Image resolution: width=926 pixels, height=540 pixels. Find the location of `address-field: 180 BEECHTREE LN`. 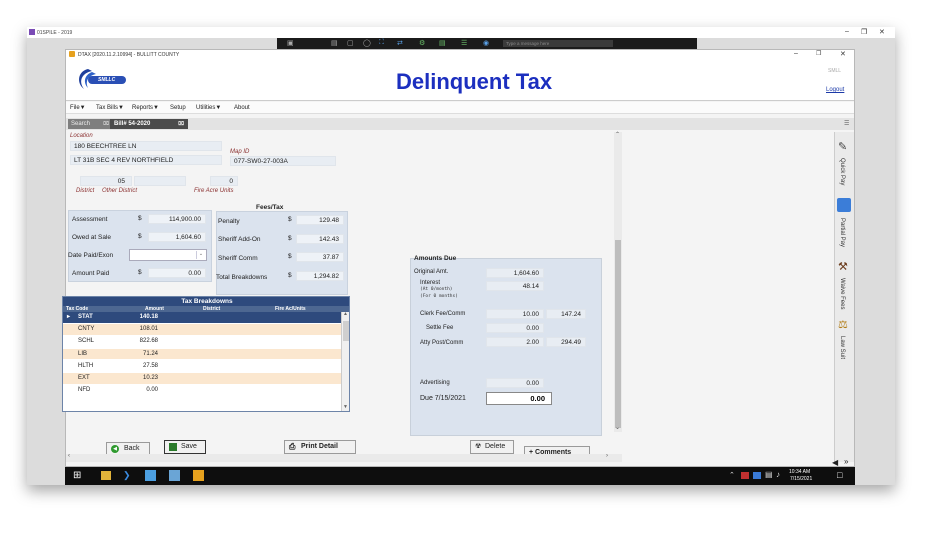

address-field: 180 BEECHTREE LN is located at coordinates (146, 146).